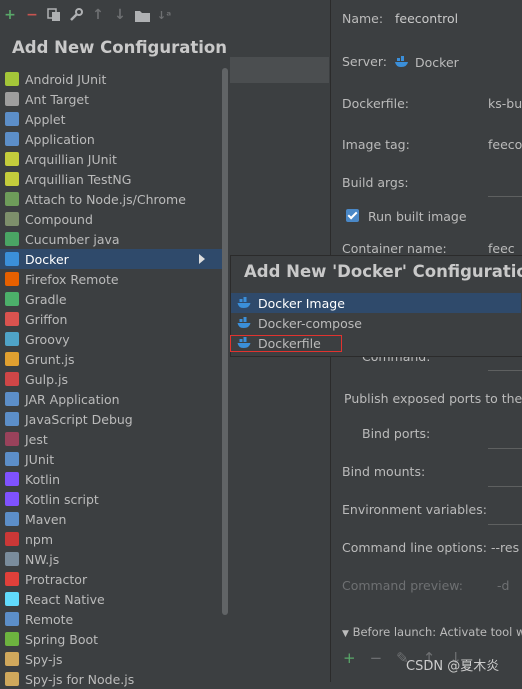  I want to click on config-type-label: Remote, so click(49, 619).